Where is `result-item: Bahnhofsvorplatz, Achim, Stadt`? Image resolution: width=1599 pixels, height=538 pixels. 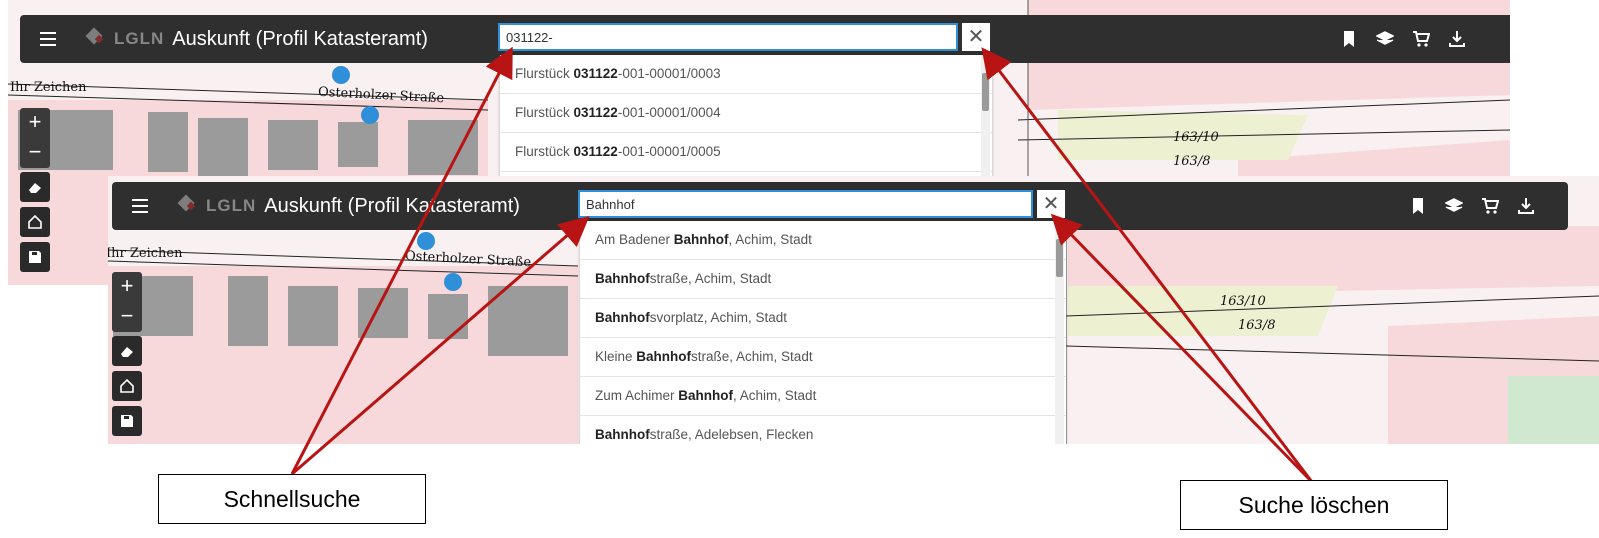
result-item: Bahnhofsvorplatz, Achim, Stadt is located at coordinates (823, 318).